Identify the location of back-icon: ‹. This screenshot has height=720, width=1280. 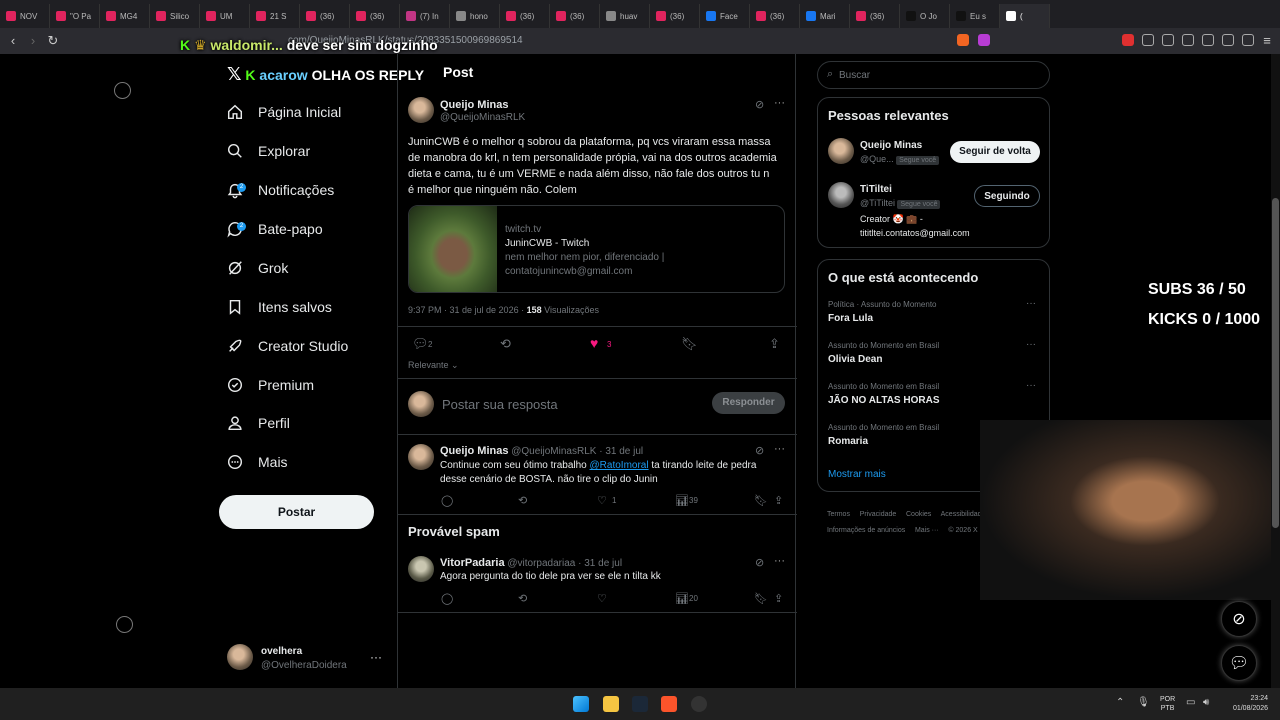
(13, 41).